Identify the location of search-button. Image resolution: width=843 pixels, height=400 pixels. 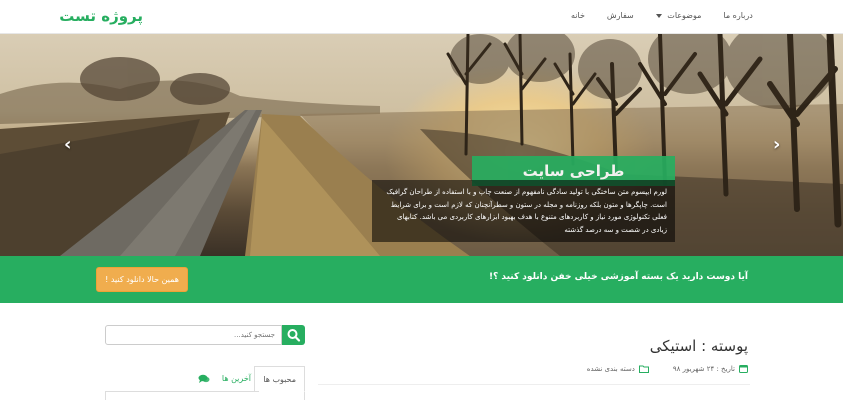
(293, 335).